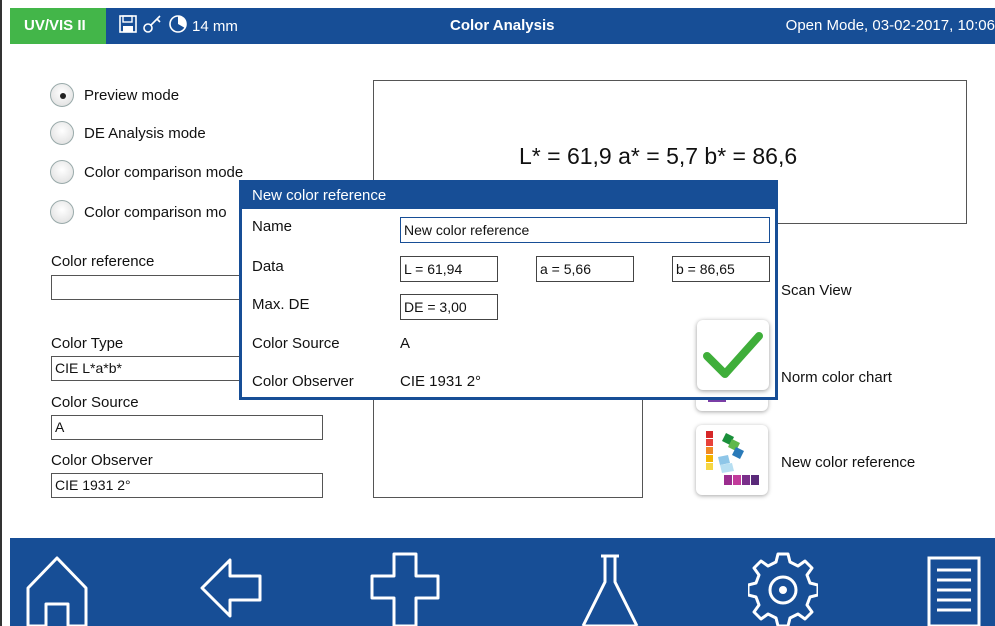 The image size is (995, 626). I want to click on radio-label: DE Analysis mode, so click(145, 133).